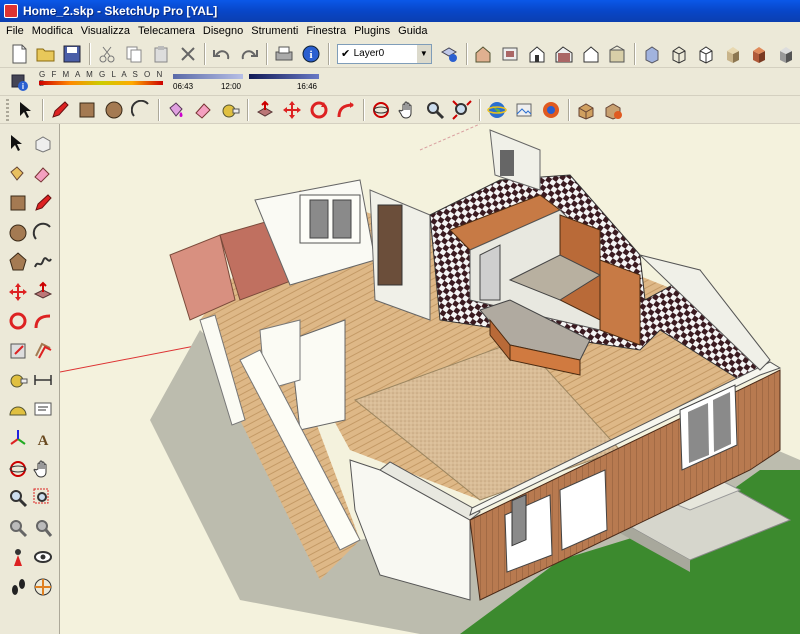 The height and width of the screenshot is (634, 800). I want to click on zoom-window-icon, so click(43, 498).